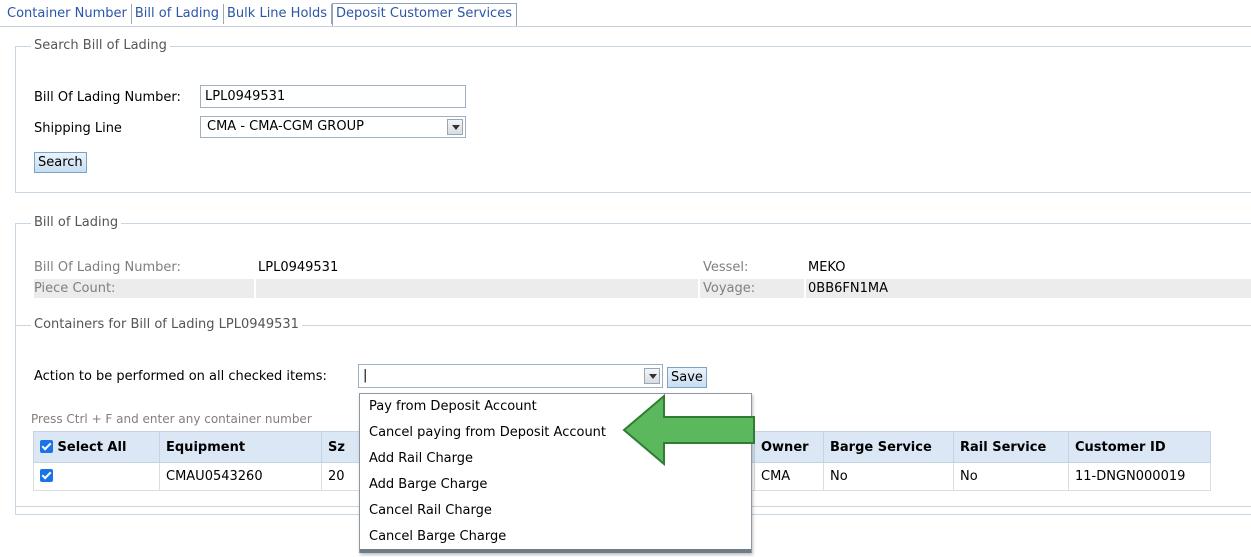 Image resolution: width=1251 pixels, height=557 pixels. I want to click on select-all-label: Select All, so click(92, 447).